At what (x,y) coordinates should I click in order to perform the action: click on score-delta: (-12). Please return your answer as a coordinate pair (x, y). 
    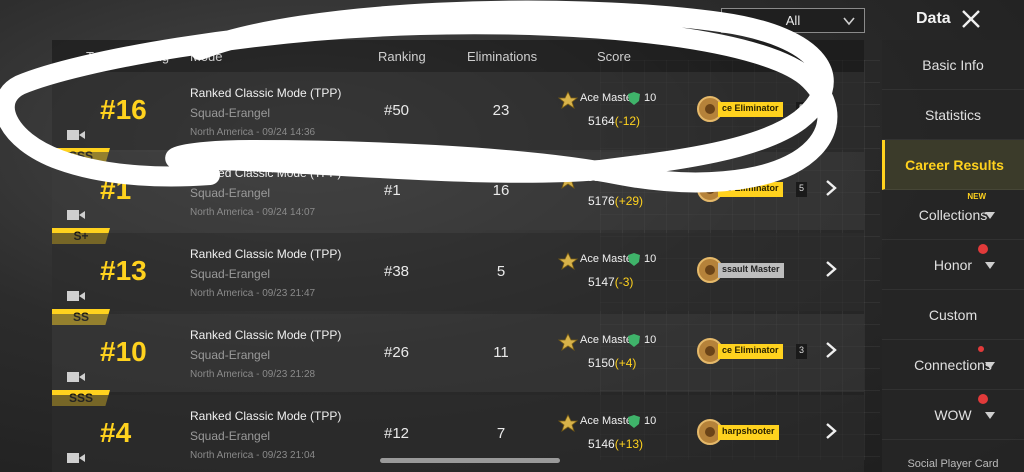
    Looking at the image, I should click on (627, 121).